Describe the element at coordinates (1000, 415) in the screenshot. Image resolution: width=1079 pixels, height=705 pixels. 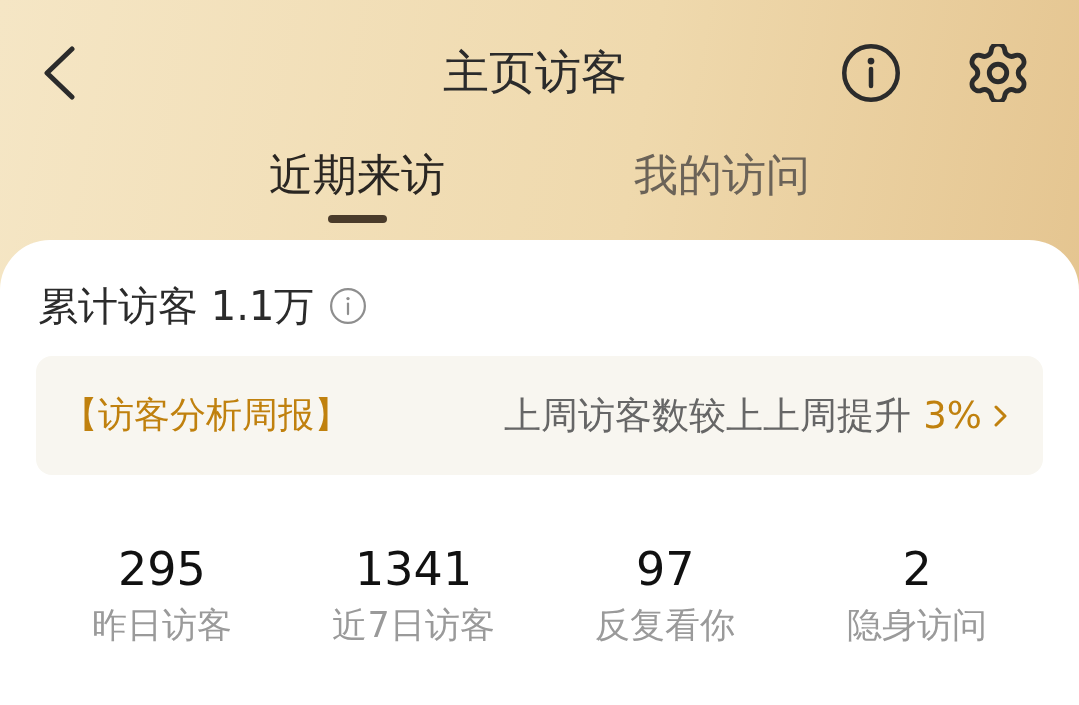
I see `chevron-right-icon` at that location.